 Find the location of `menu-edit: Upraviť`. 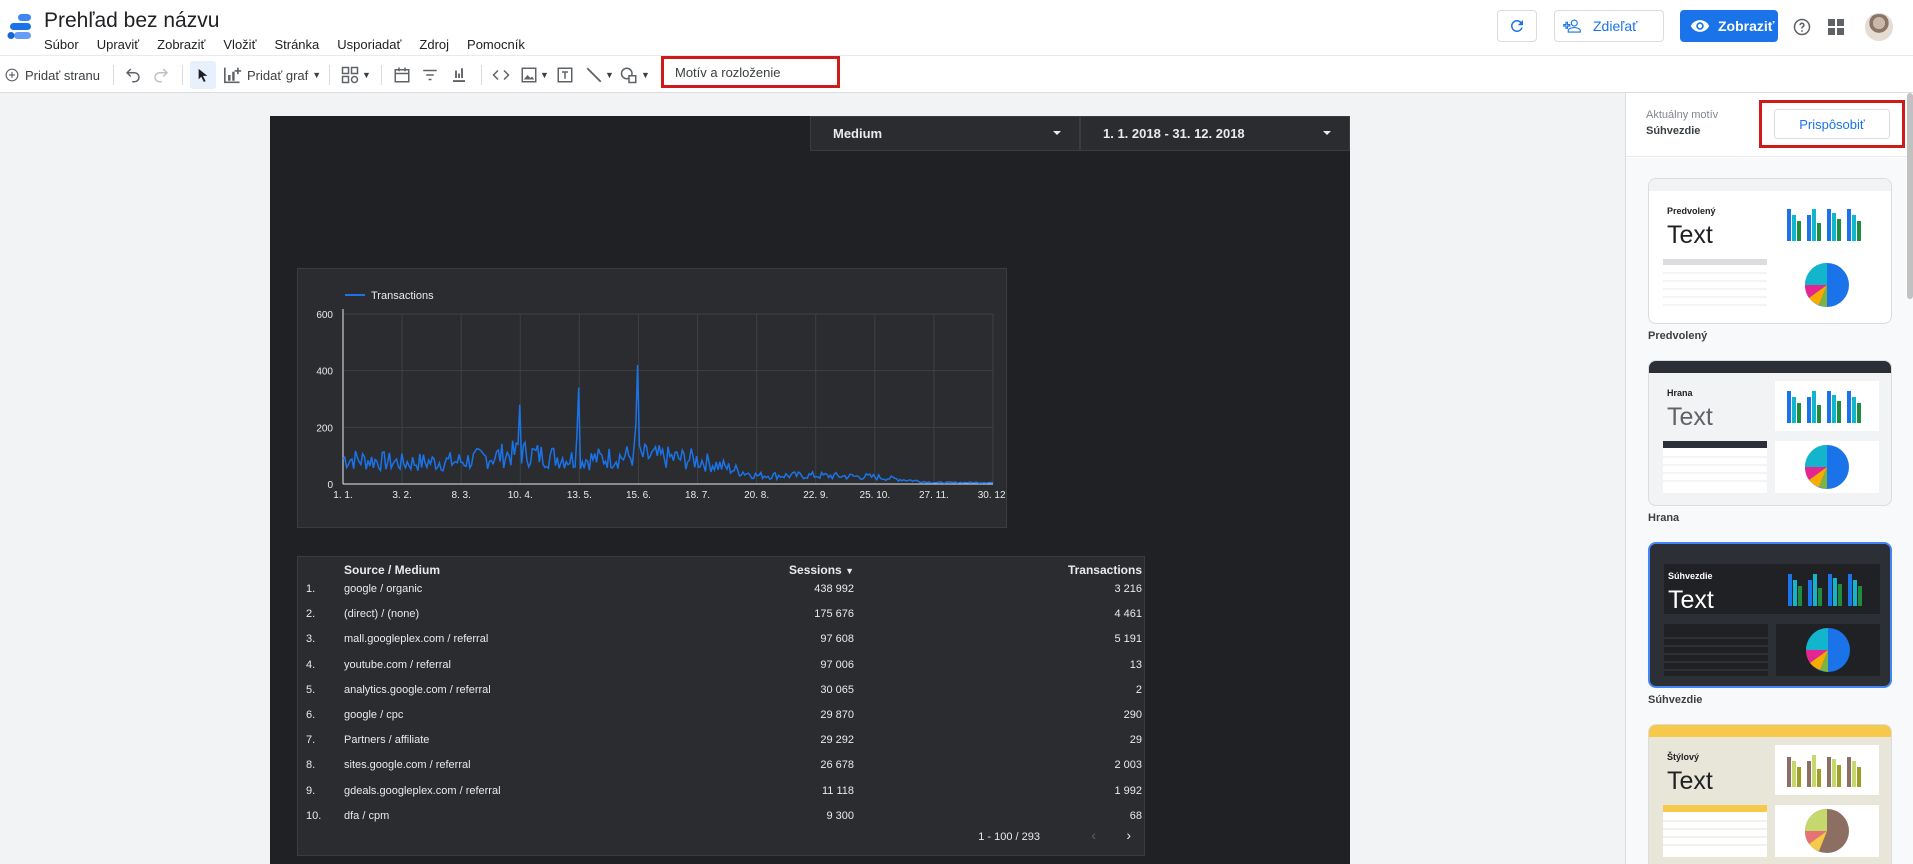

menu-edit: Upraviť is located at coordinates (122, 44).